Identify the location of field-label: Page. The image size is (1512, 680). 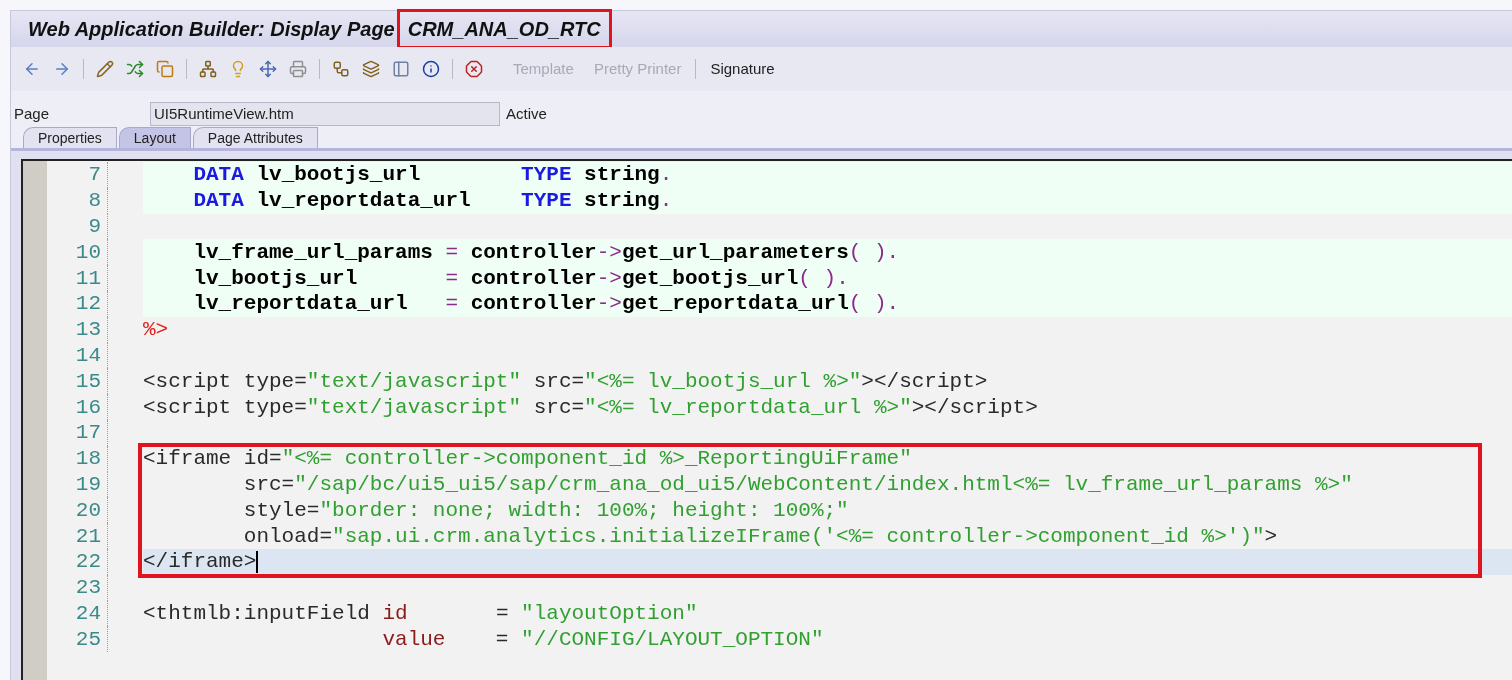
(32, 113).